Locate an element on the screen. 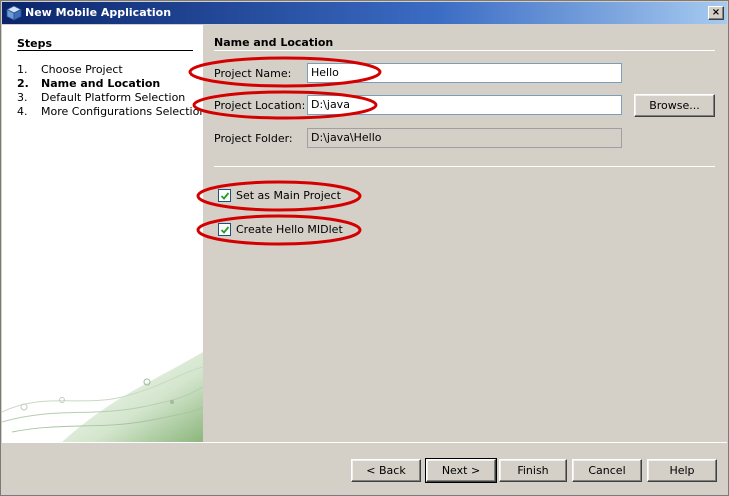 This screenshot has height=496, width=729. project-name-label: Project Name: is located at coordinates (253, 73).